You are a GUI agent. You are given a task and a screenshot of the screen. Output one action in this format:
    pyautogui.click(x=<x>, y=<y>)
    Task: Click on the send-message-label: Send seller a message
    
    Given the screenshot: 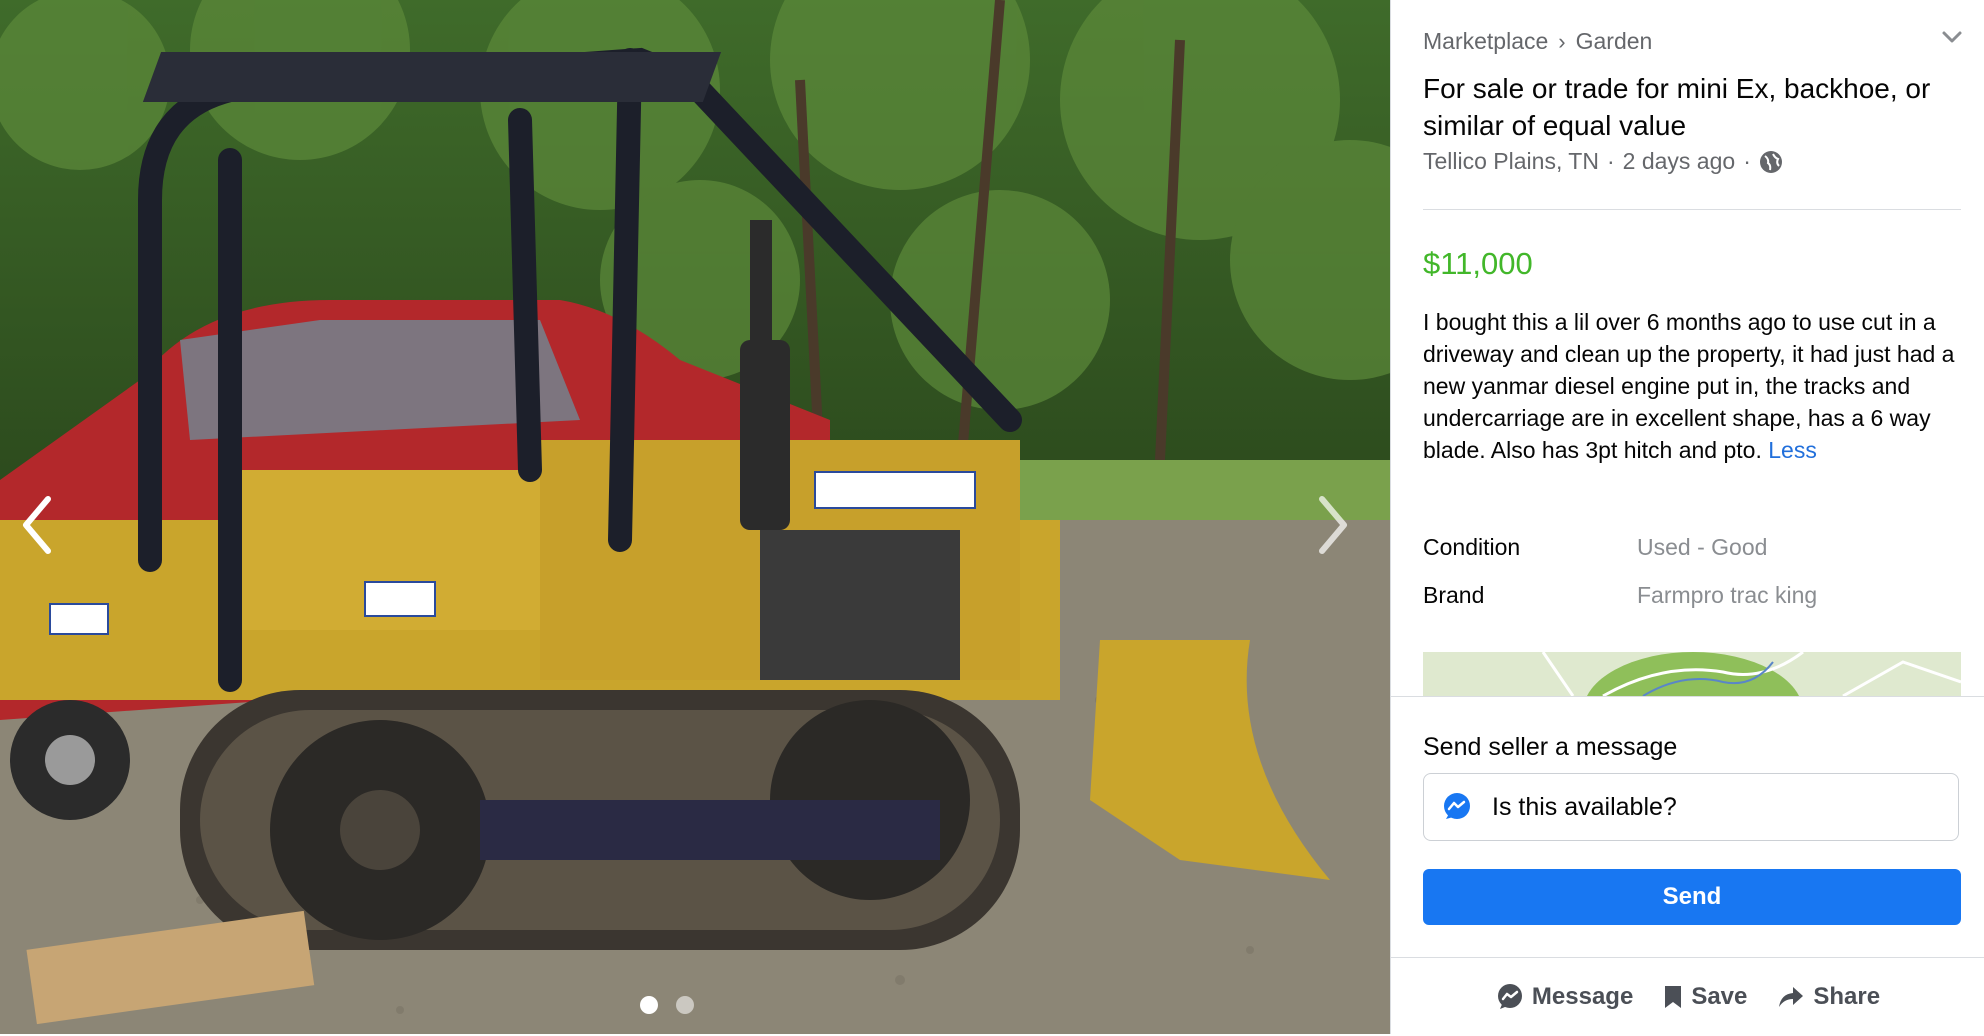 What is the action you would take?
    pyautogui.click(x=1550, y=747)
    